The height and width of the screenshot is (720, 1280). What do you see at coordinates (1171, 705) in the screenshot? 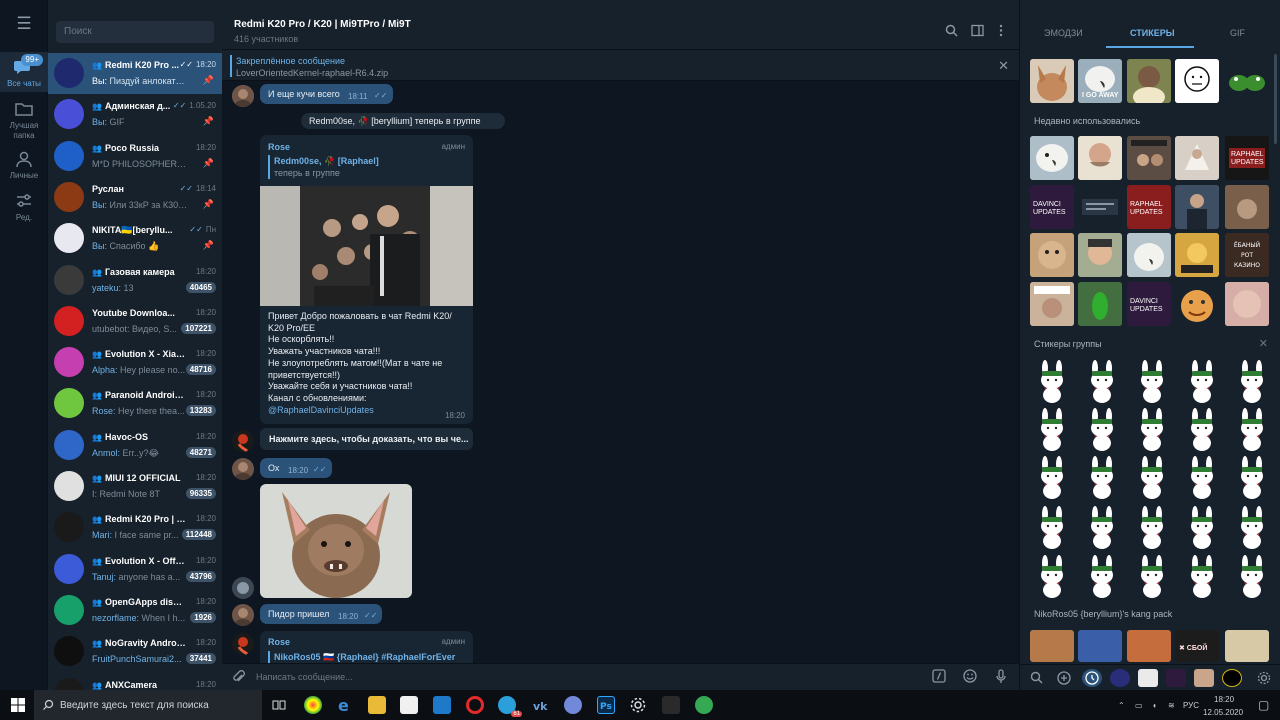
I see `tray-wifi-icon: ≋` at bounding box center [1171, 705].